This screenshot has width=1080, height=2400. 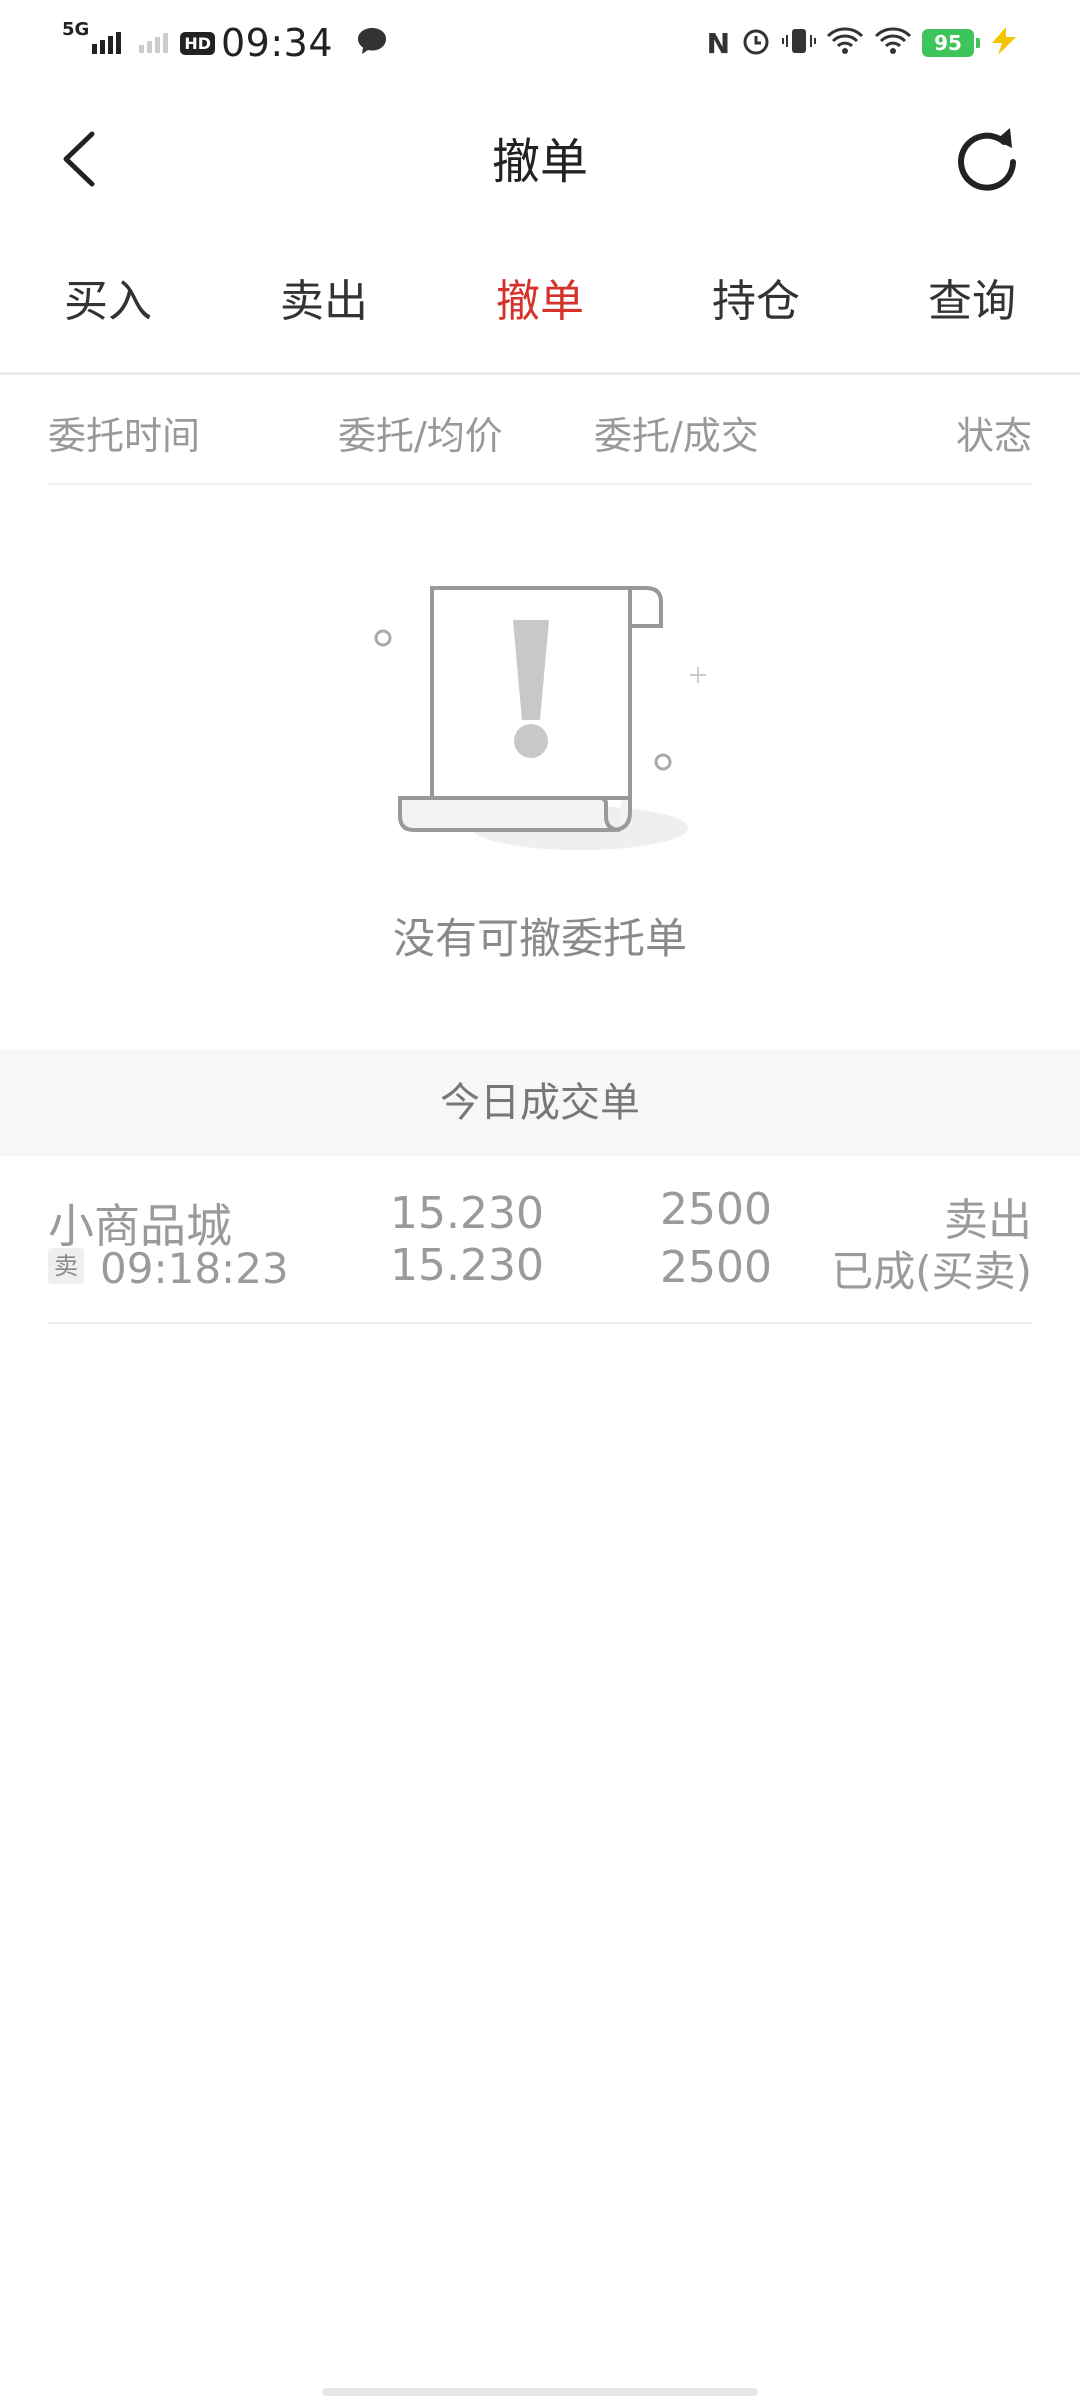 I want to click on battery-icon: 95, so click(x=951, y=43).